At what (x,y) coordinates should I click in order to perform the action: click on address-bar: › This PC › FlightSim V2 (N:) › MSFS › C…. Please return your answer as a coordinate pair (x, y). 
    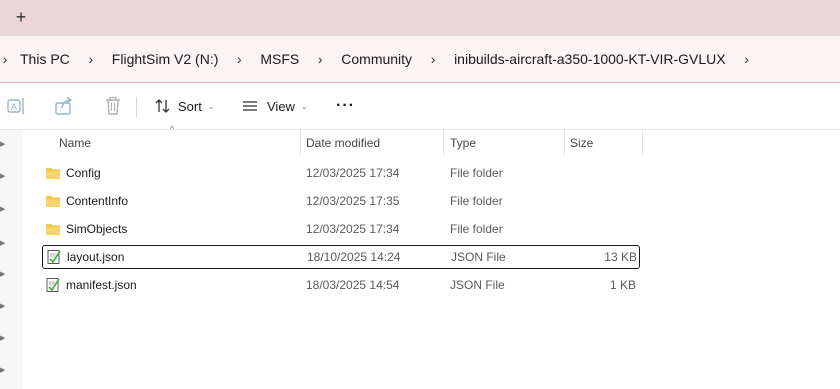
    Looking at the image, I should click on (420, 59).